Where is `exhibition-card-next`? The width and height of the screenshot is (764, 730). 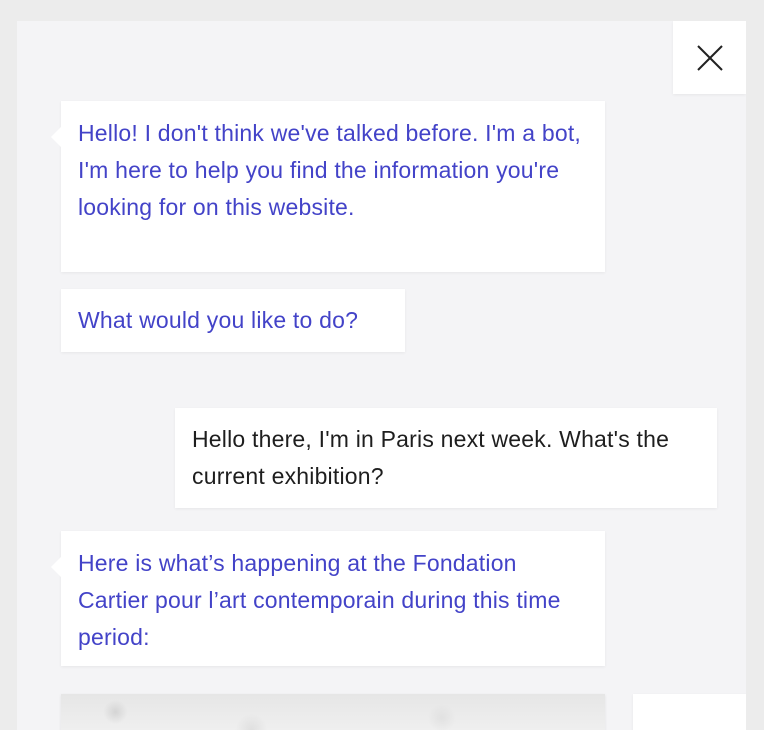 exhibition-card-next is located at coordinates (689, 712).